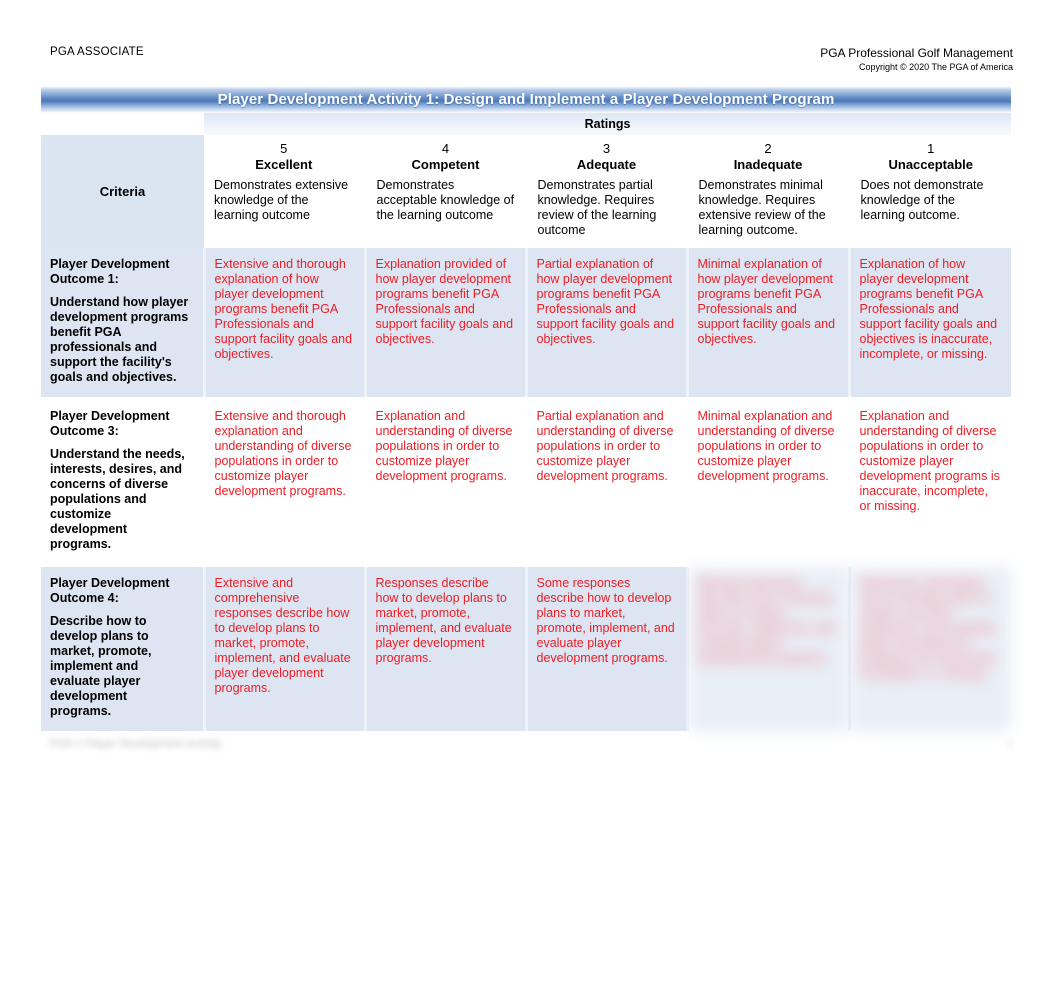 The image size is (1062, 1001). I want to click on footer-page-number: 1, so click(1009, 744).